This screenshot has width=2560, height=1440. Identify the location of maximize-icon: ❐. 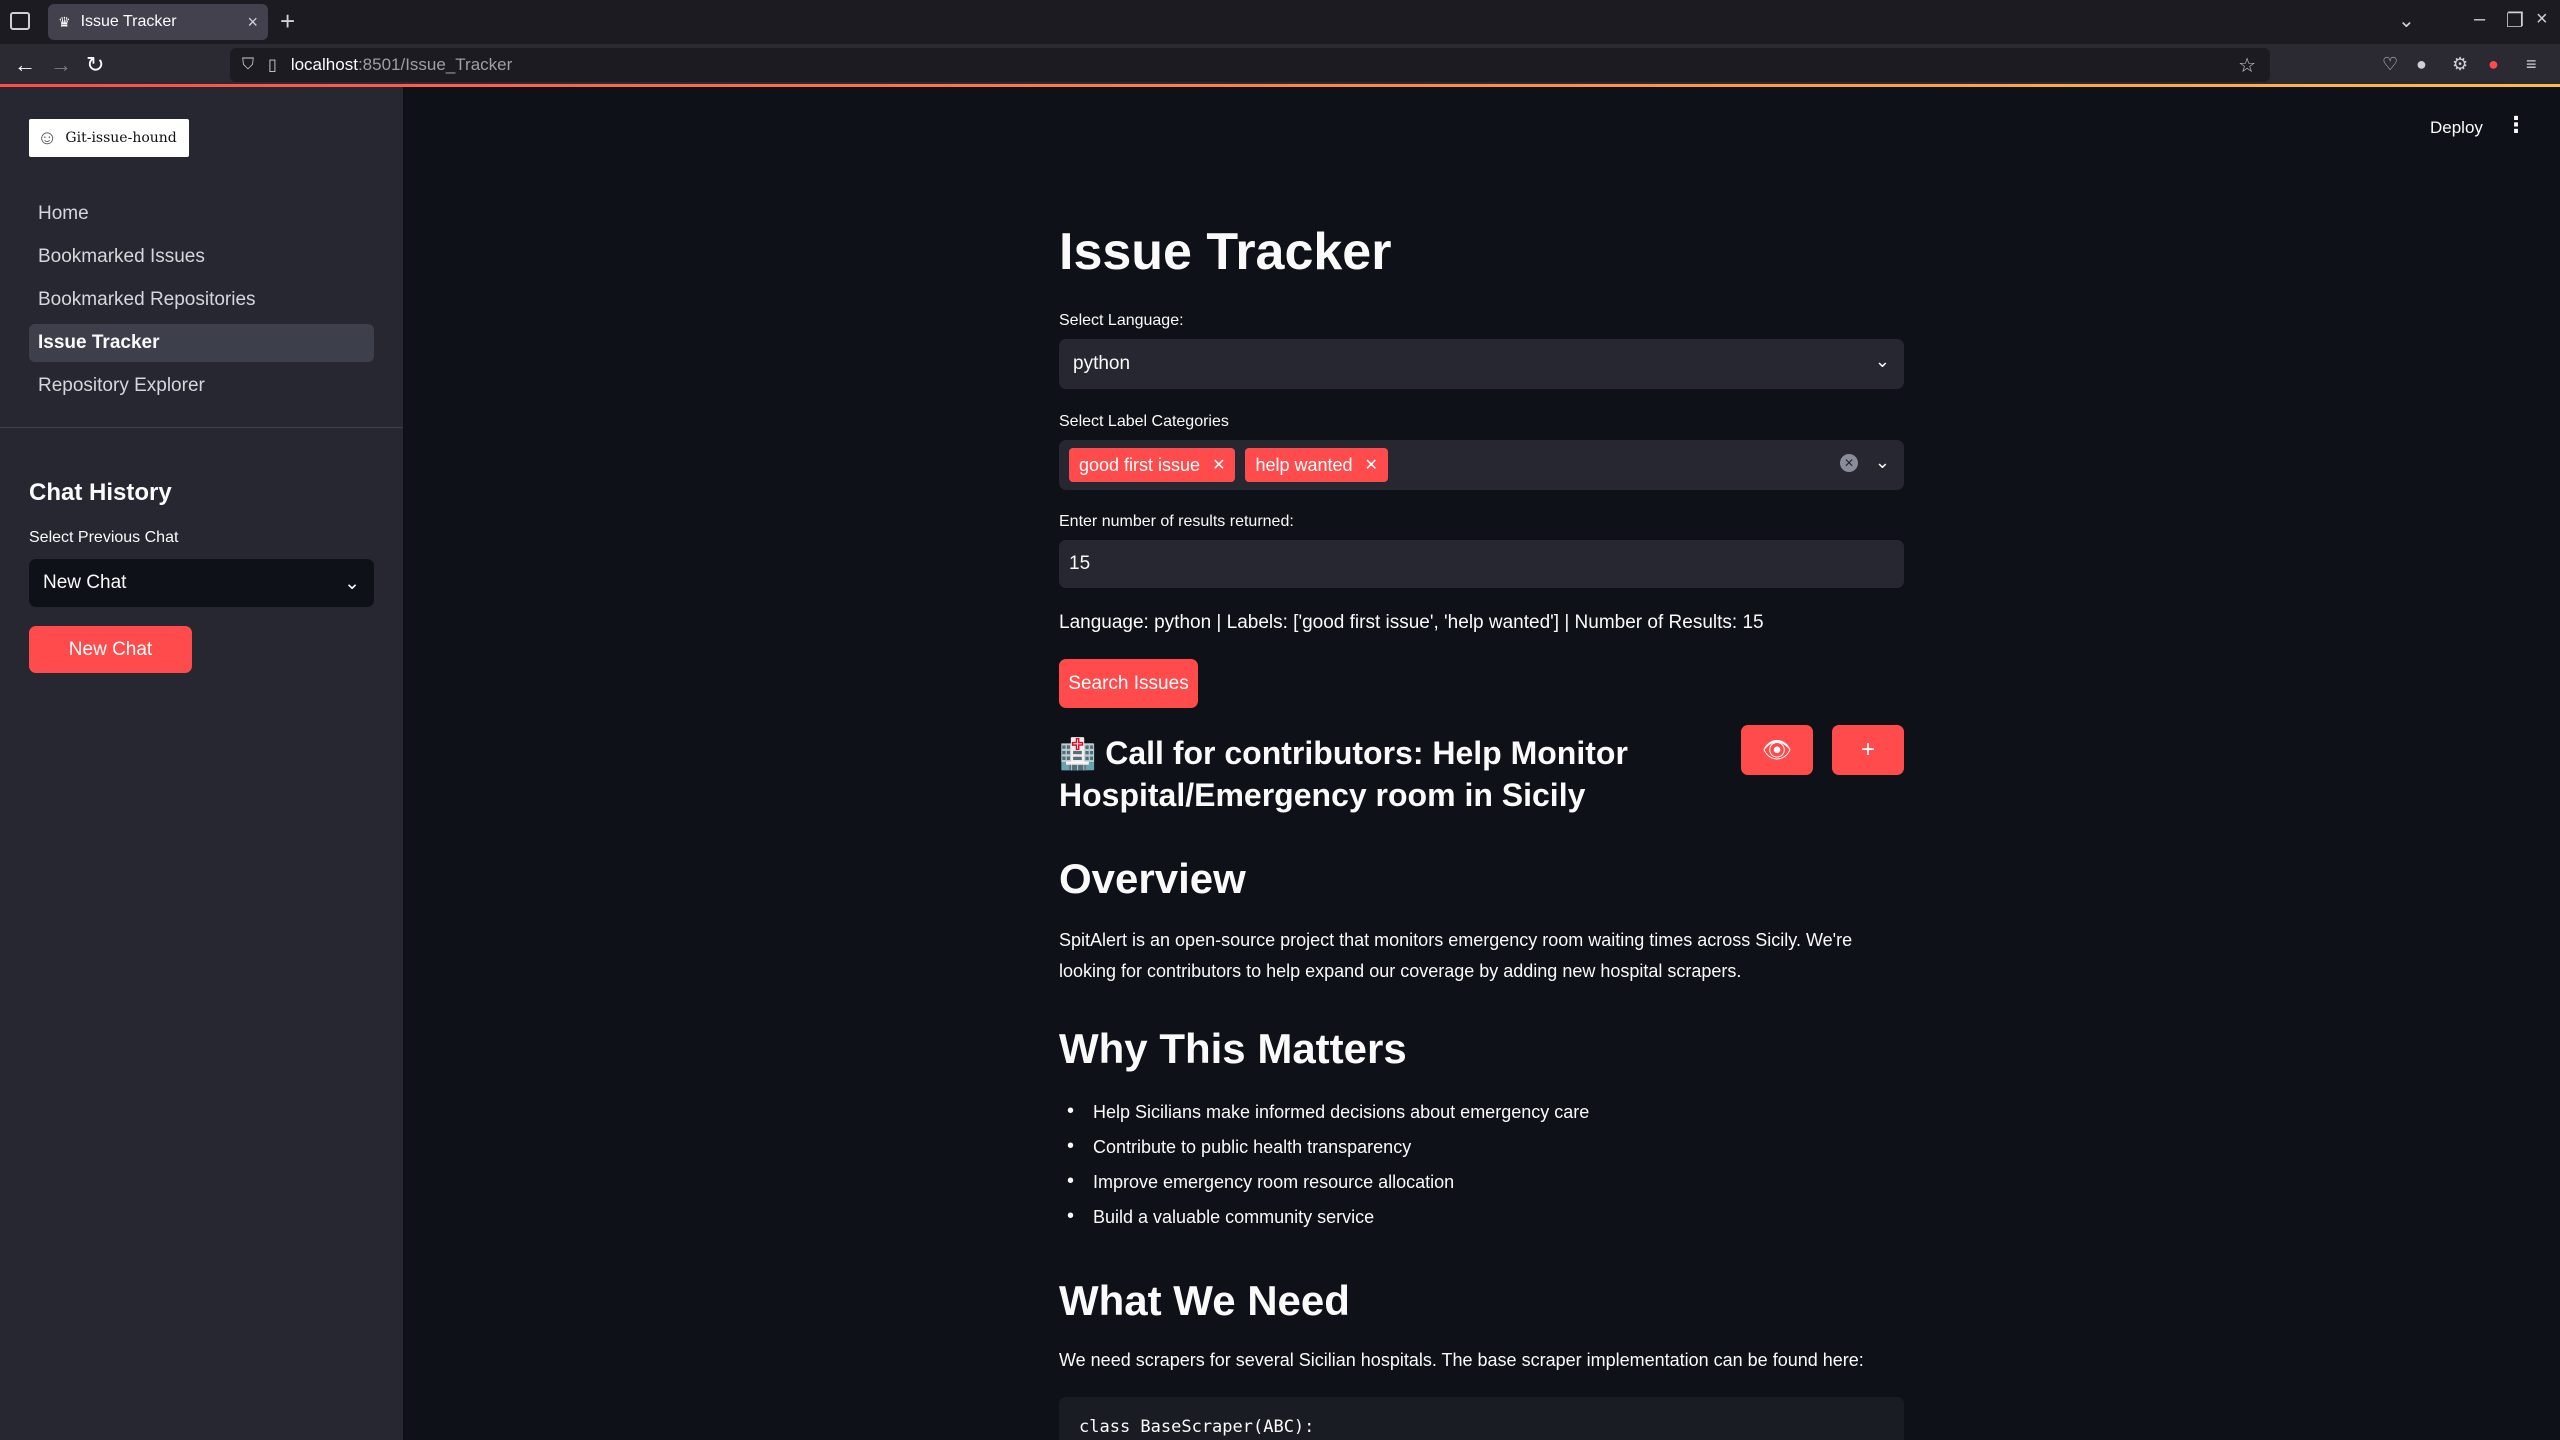
(2515, 20).